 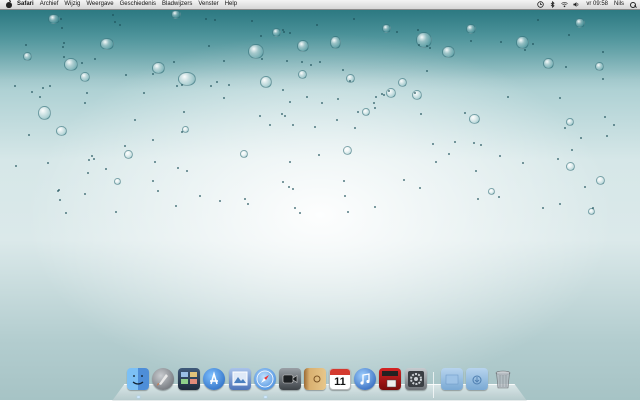 What do you see at coordinates (477, 379) in the screenshot?
I see `downloads-folder-icon` at bounding box center [477, 379].